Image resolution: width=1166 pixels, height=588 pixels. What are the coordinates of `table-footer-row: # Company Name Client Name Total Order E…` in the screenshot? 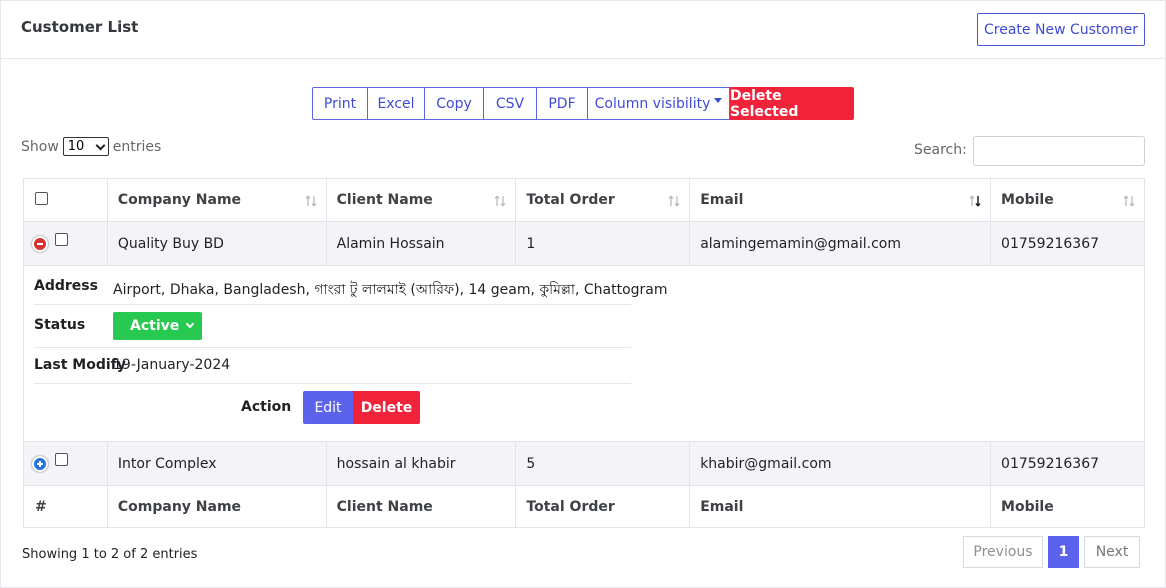 It's located at (584, 506).